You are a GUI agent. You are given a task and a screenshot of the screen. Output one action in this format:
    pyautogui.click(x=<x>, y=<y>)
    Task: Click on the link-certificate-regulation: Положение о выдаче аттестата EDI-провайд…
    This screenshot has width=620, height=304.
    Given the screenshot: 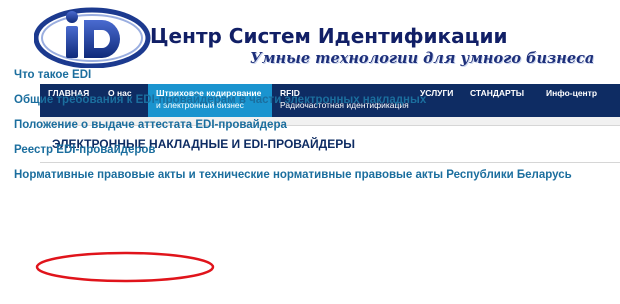 What is the action you would take?
    pyautogui.click(x=293, y=130)
    